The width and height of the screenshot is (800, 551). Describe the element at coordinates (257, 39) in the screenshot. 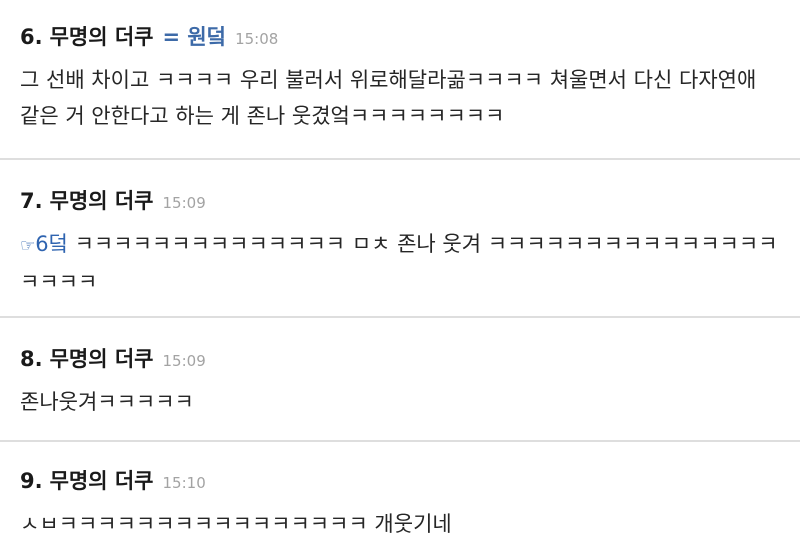

I see `comment-time: 15:08` at that location.